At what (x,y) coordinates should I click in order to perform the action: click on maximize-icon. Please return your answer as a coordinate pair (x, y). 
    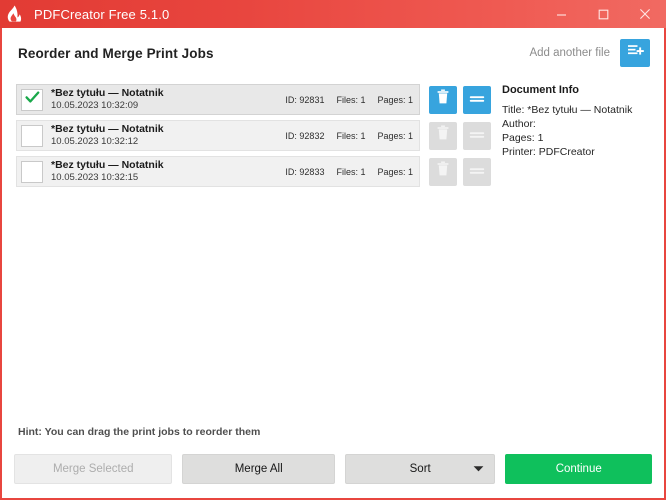
    Looking at the image, I should click on (603, 14).